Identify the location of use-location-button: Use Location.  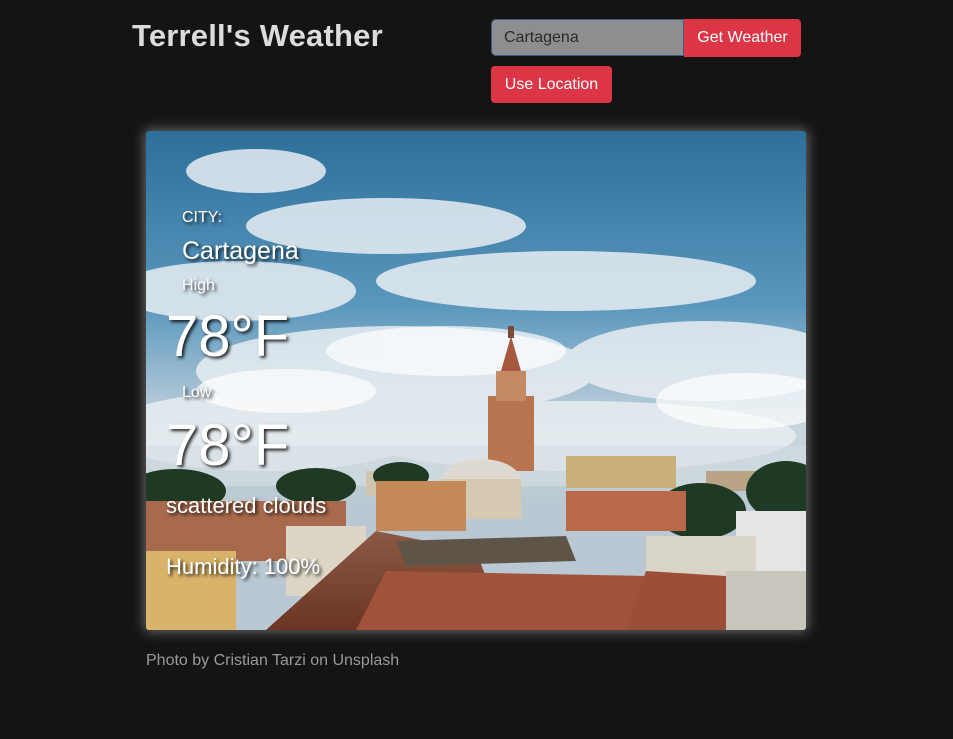
(551, 84).